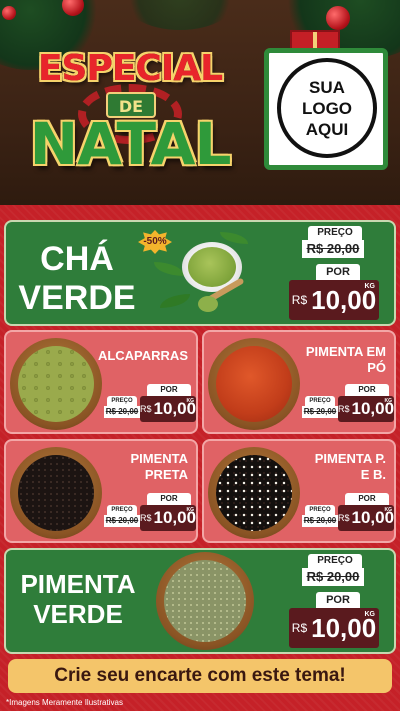 This screenshot has height=711, width=400. Describe the element at coordinates (212, 267) in the screenshot. I see `matcha-powder-image` at that location.